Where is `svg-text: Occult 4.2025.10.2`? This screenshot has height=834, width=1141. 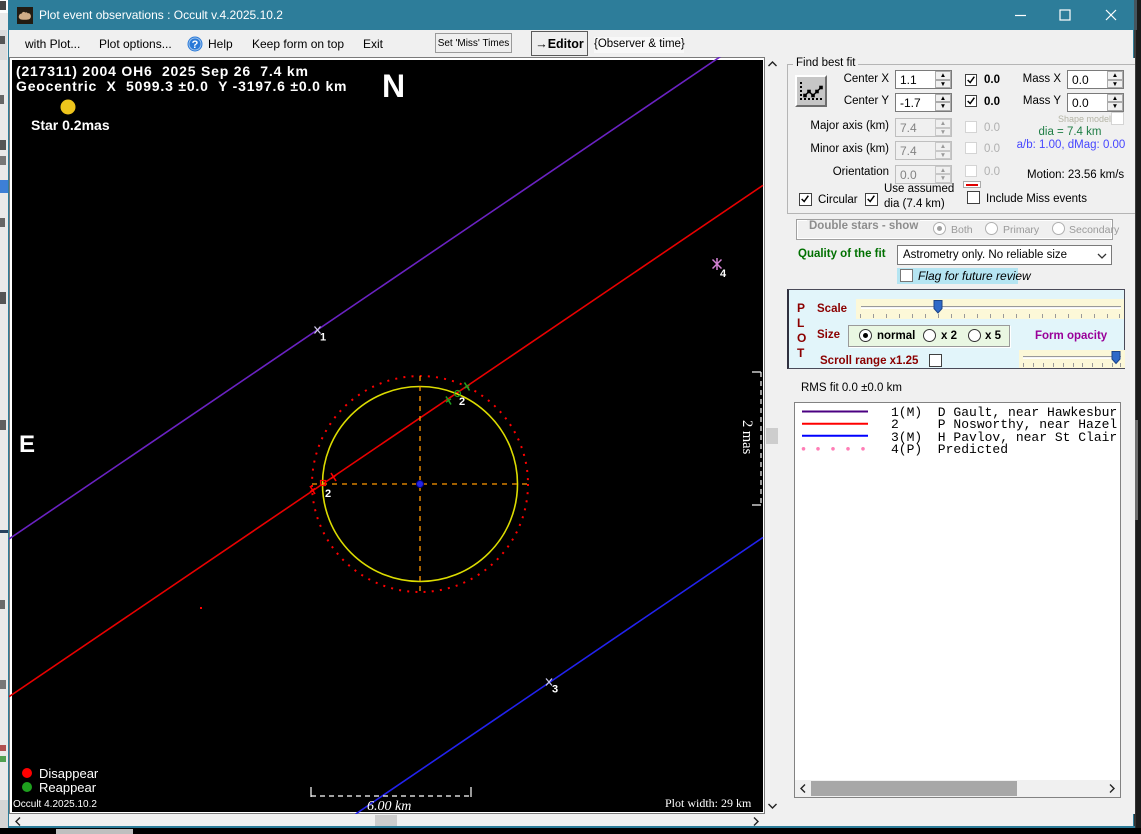 svg-text: Occult 4.2025.10.2 is located at coordinates (55, 804).